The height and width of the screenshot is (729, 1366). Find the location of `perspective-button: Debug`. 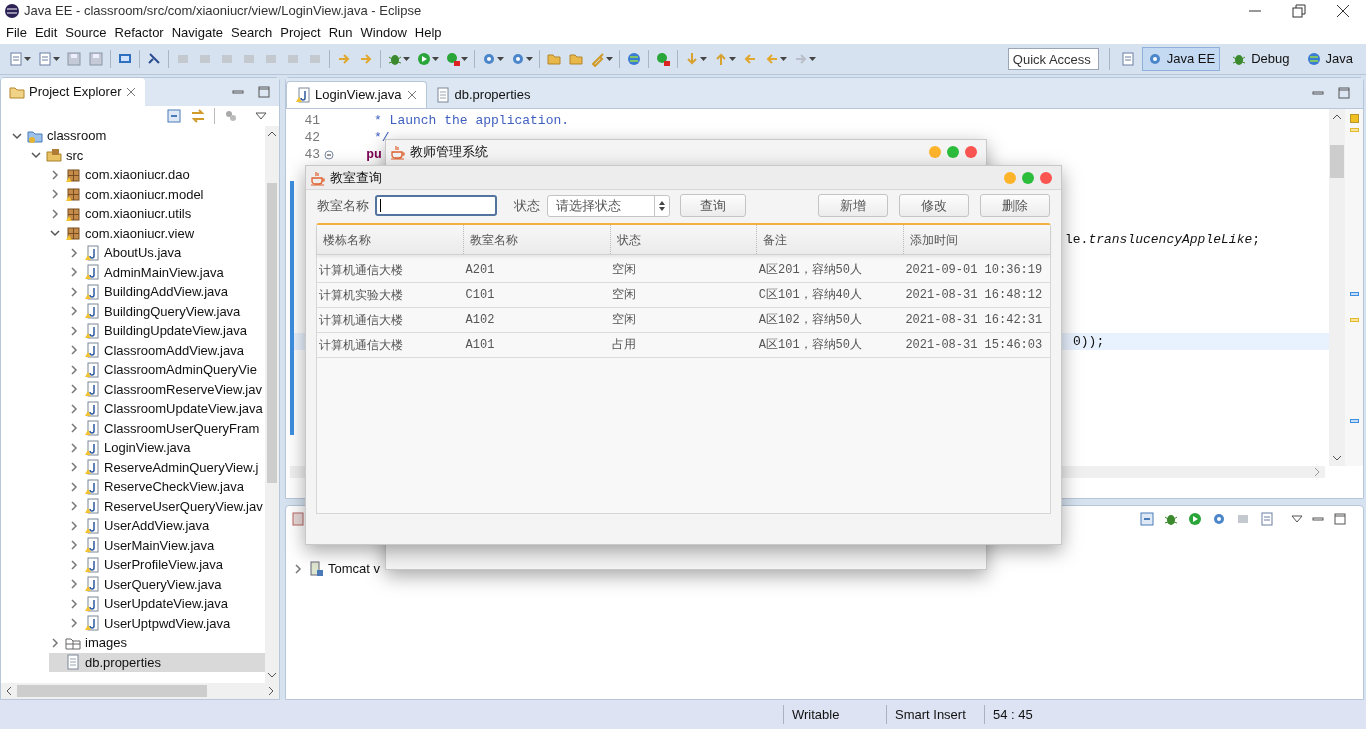

perspective-button: Debug is located at coordinates (1260, 59).